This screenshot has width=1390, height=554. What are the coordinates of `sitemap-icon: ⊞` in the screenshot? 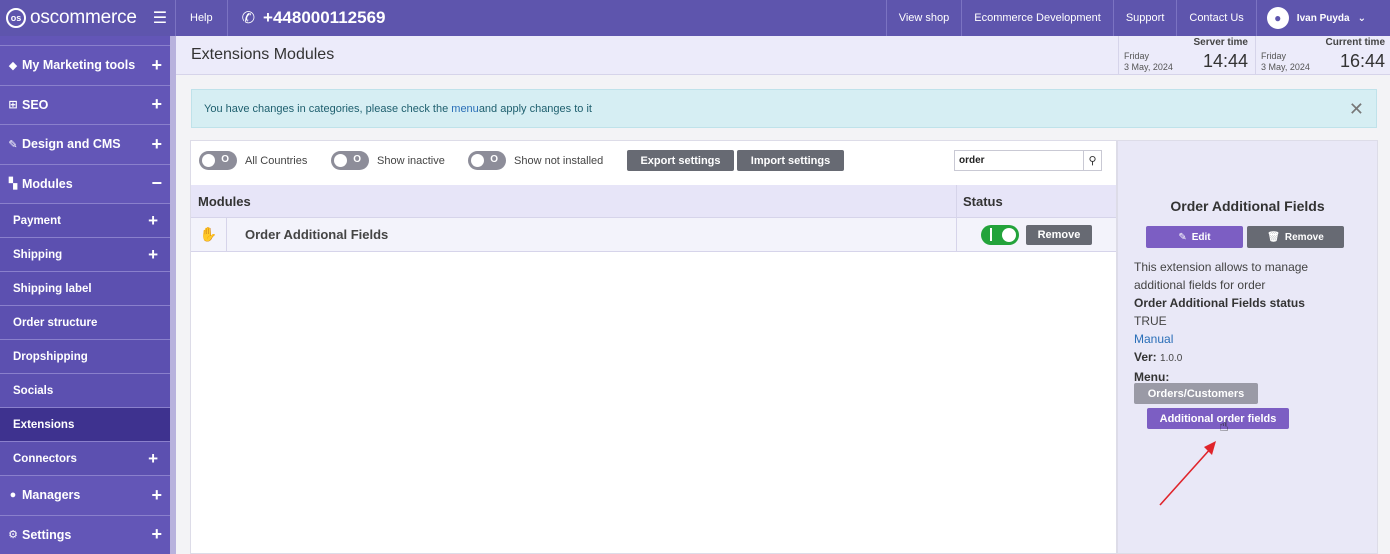 It's located at (13, 105).